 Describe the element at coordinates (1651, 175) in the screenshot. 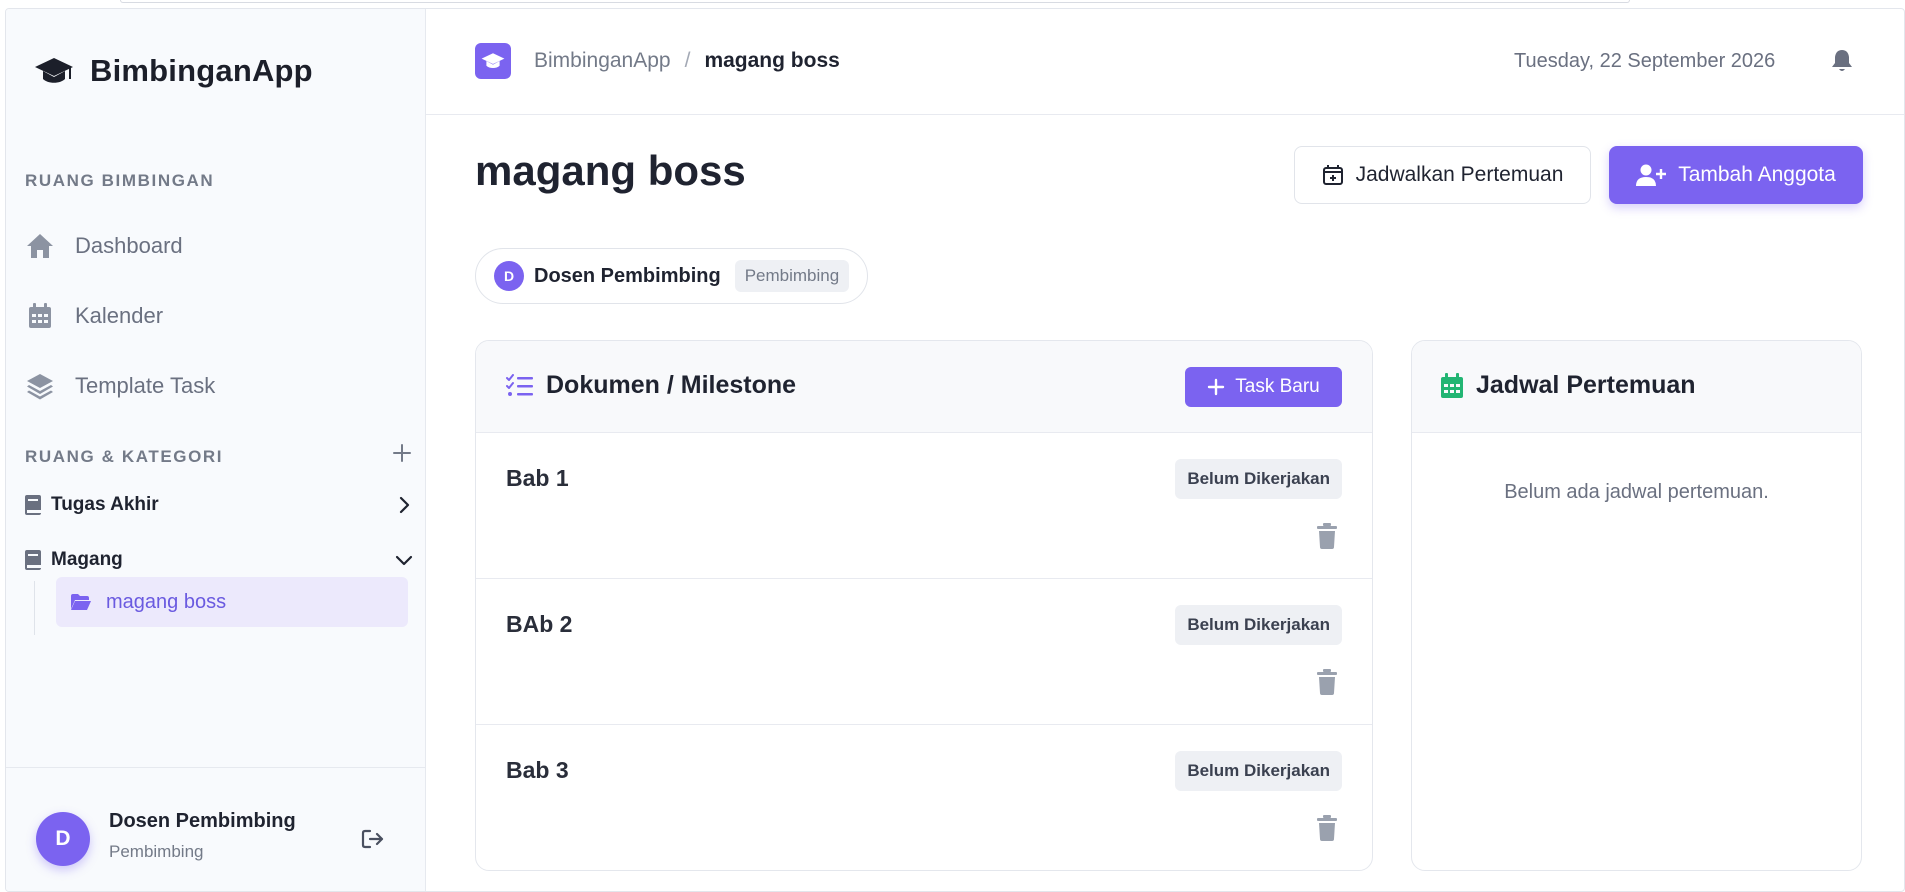

I see `user-plus-icon` at that location.